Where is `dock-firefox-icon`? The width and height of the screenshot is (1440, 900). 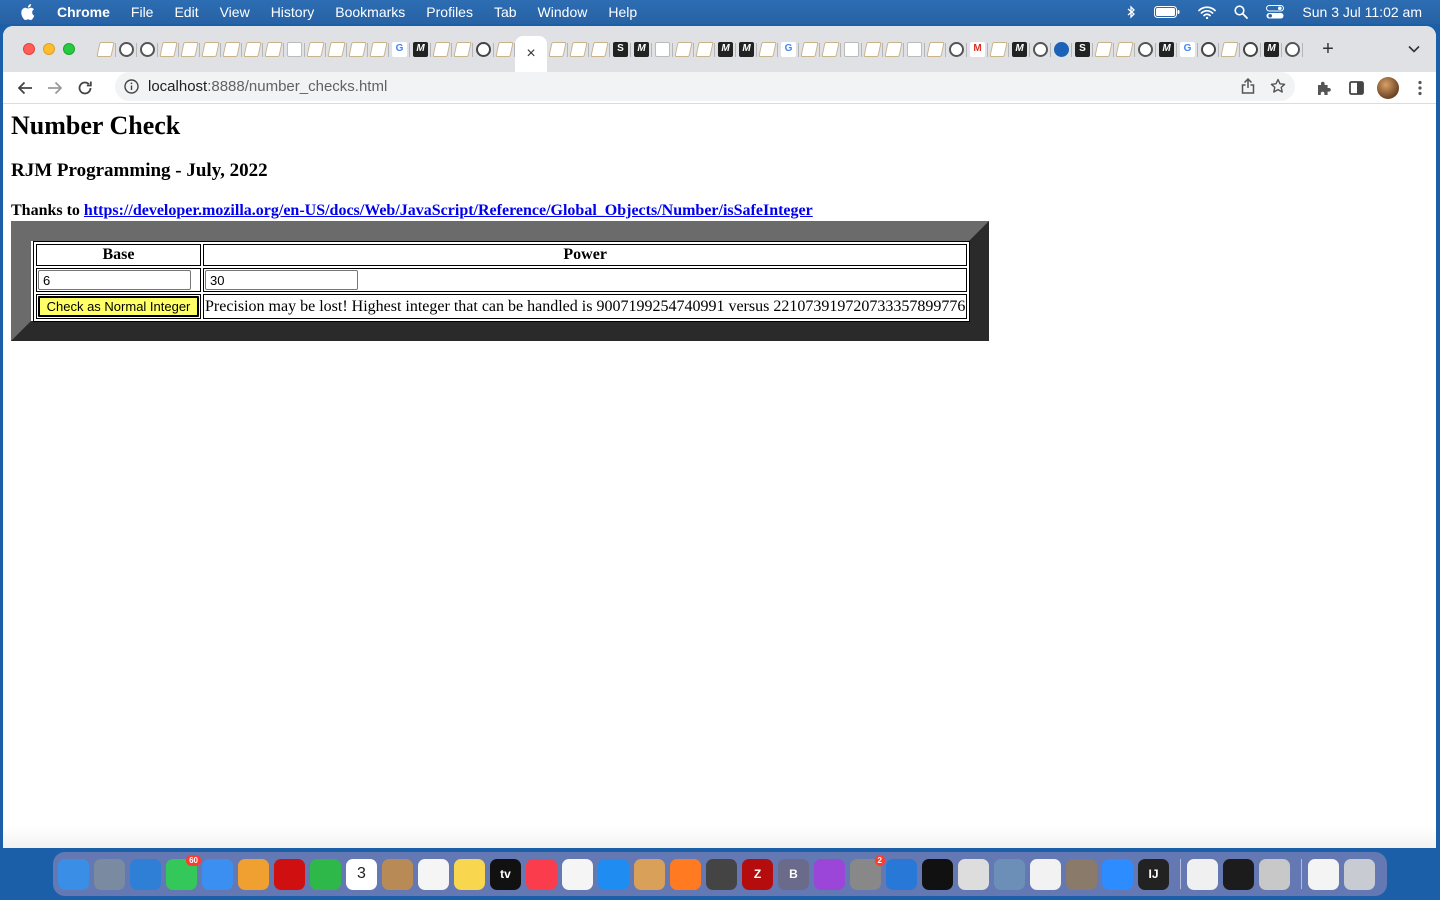
dock-firefox-icon is located at coordinates (685, 874).